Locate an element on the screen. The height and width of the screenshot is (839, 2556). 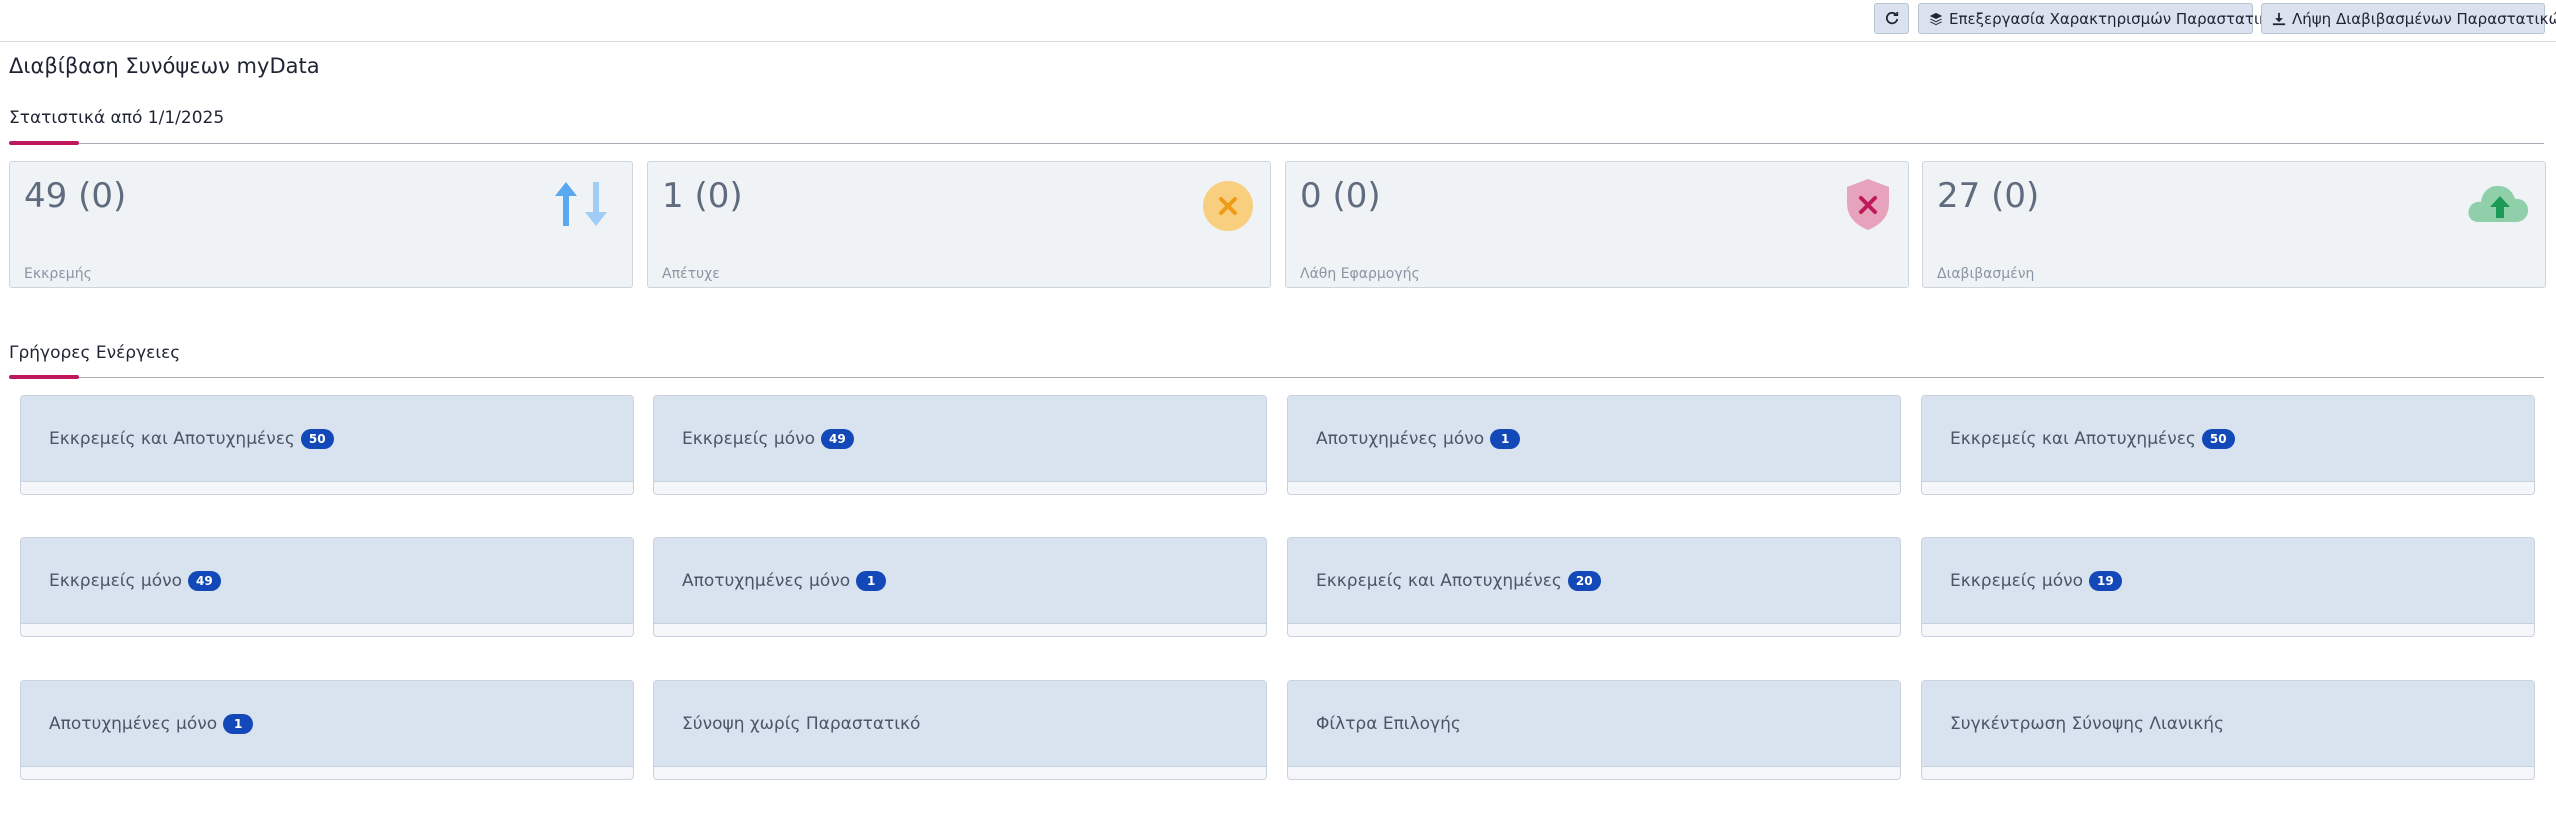
stat-value: 27 (0) is located at coordinates (1988, 196).